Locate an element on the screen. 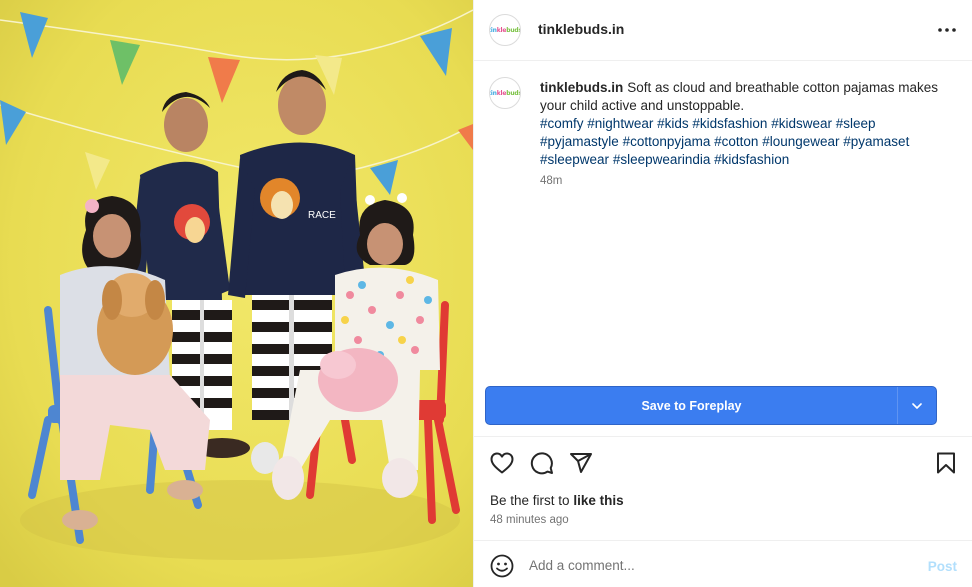 The height and width of the screenshot is (587, 972). caption-avatar: tinklebuds is located at coordinates (505, 93).